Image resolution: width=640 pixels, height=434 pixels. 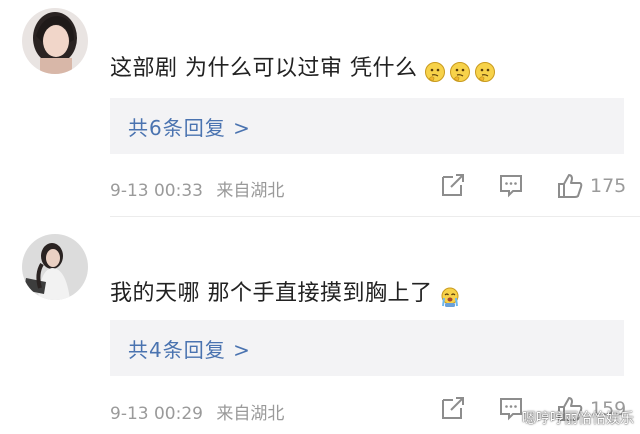 I want to click on comment-actions: 175, so click(x=540, y=186).